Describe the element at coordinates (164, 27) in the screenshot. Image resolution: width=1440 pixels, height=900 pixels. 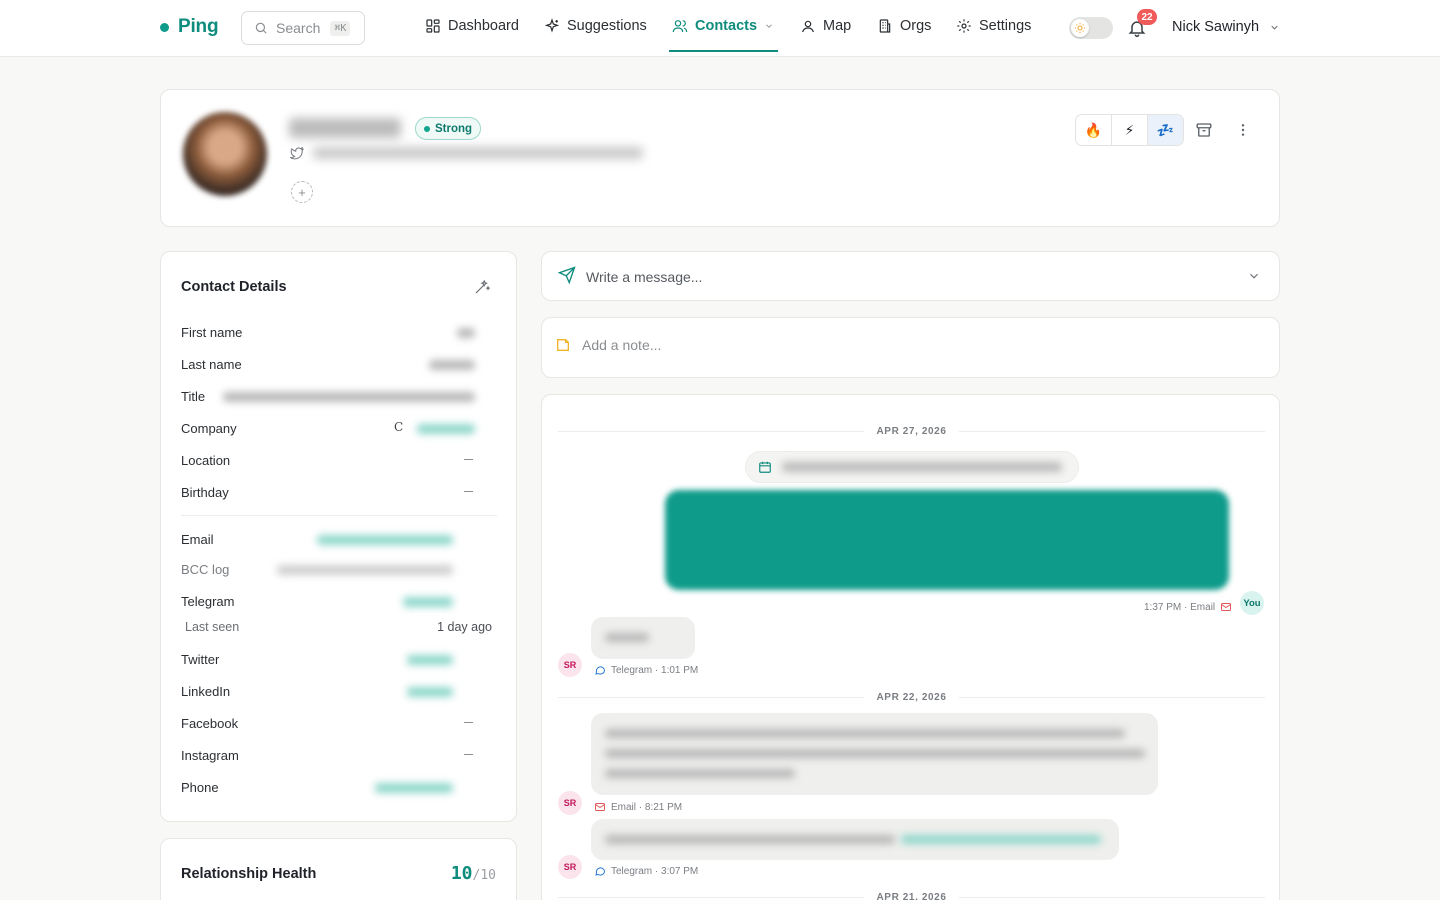
I see `logo-dot` at that location.